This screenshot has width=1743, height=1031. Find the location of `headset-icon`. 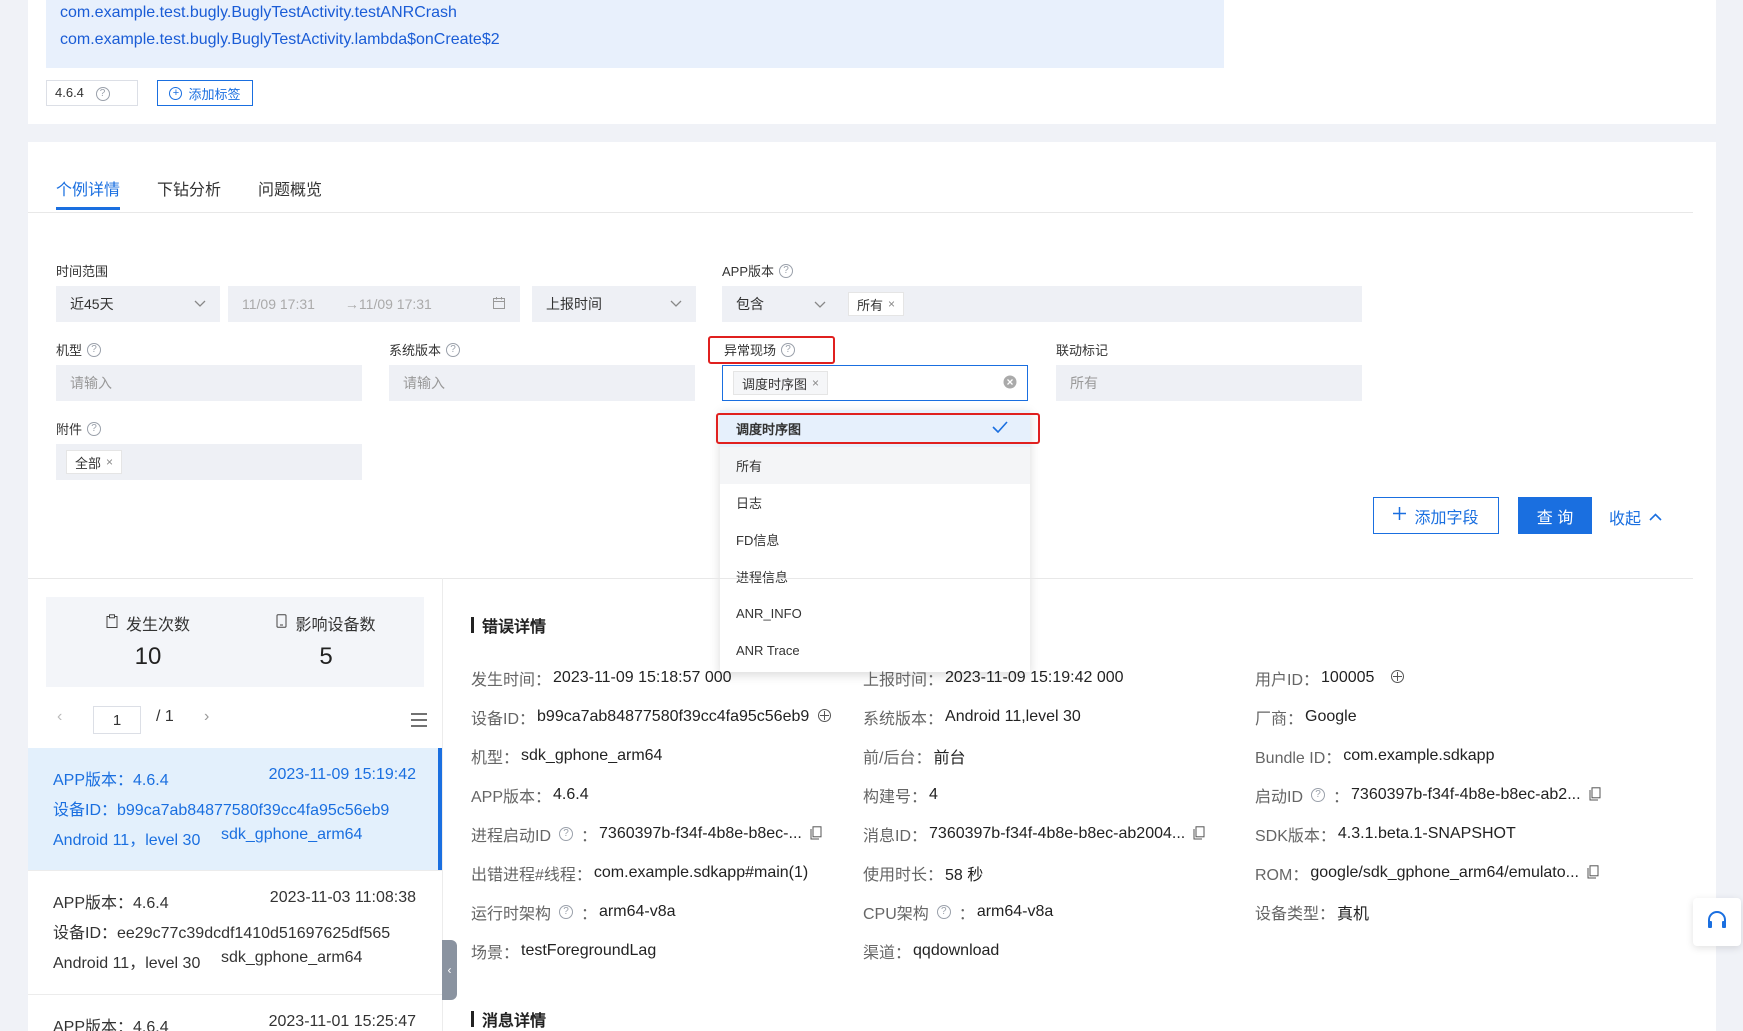

headset-icon is located at coordinates (1717, 922).